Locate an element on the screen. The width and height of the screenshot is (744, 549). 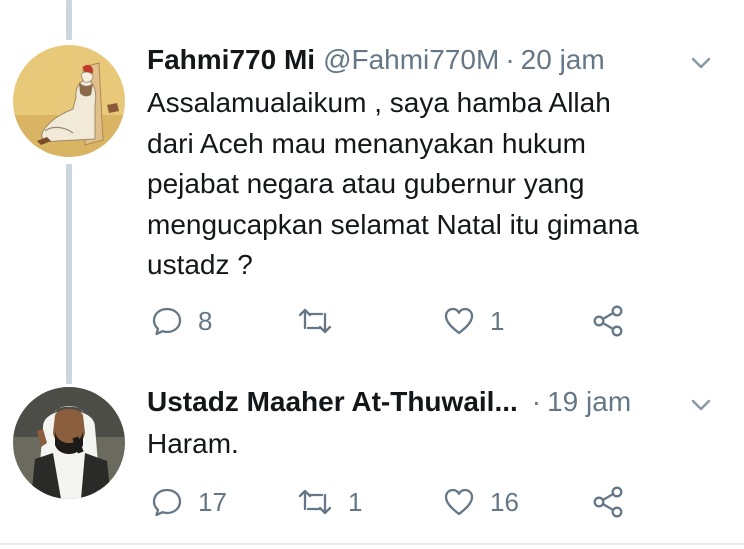
retweet-button: 1 is located at coordinates (329, 502).